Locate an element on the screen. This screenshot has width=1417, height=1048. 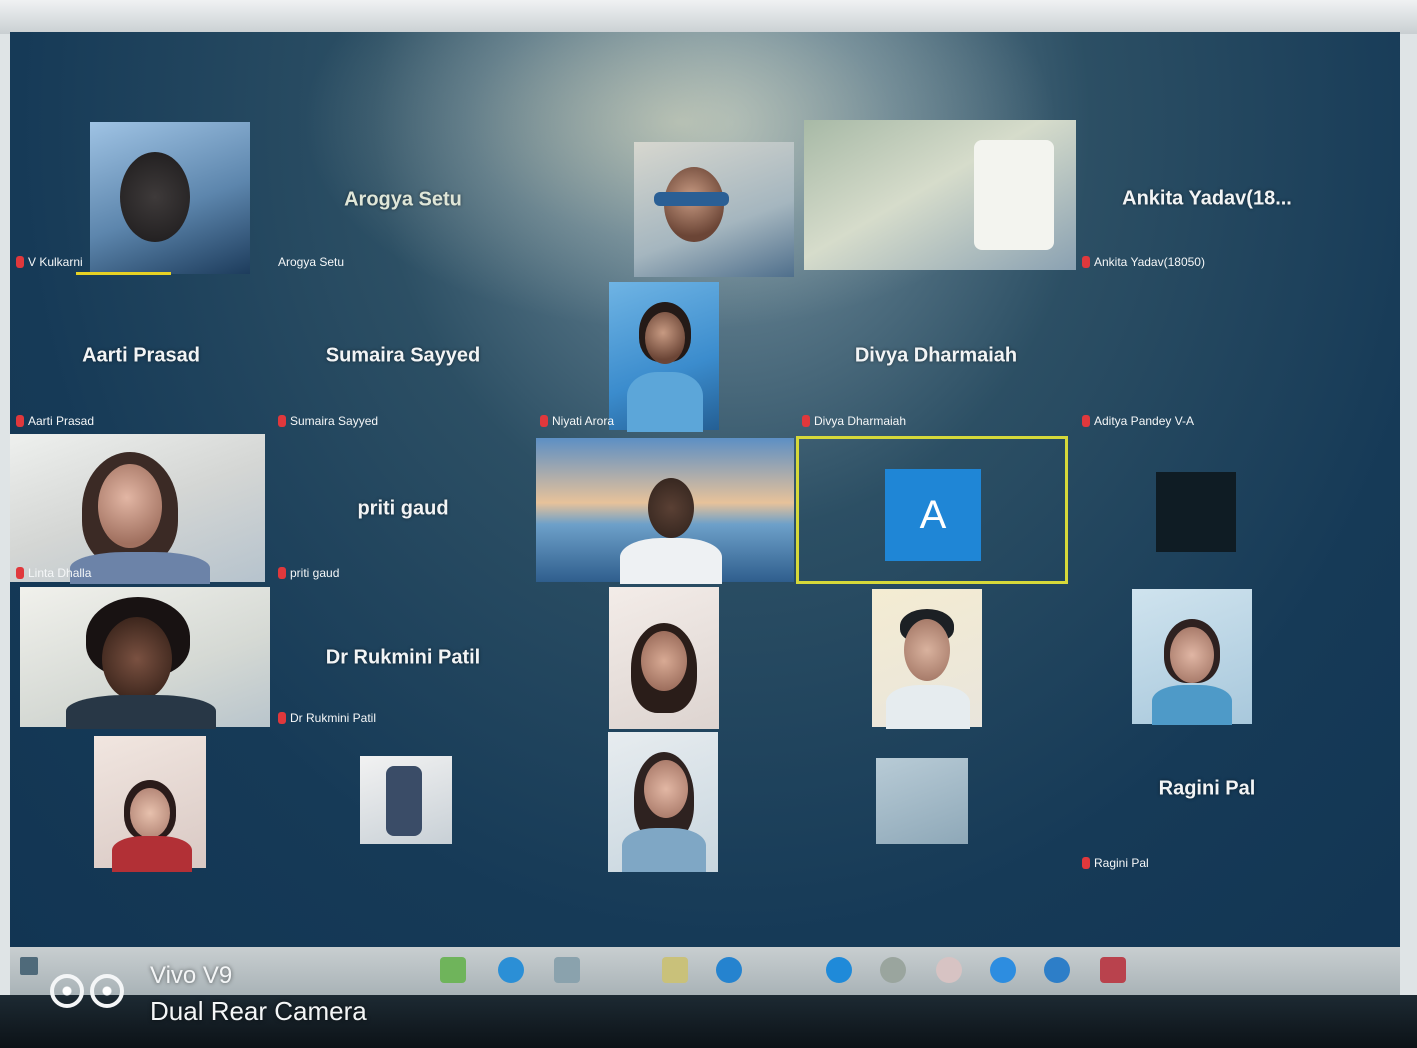
participant-tile: Sumaira Sayyed Sumaira Sayyed is located at coordinates (403, 356).